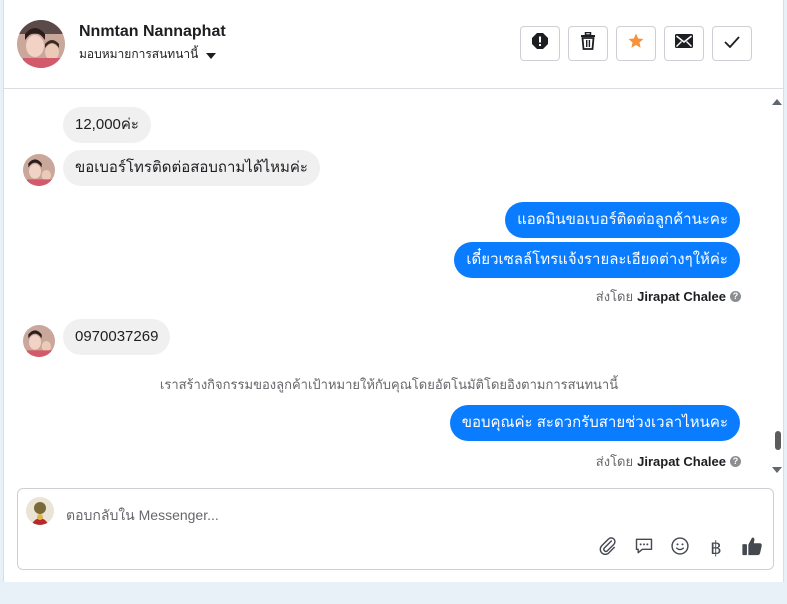 The height and width of the screenshot is (604, 787). I want to click on caret-down-icon, so click(210, 55).